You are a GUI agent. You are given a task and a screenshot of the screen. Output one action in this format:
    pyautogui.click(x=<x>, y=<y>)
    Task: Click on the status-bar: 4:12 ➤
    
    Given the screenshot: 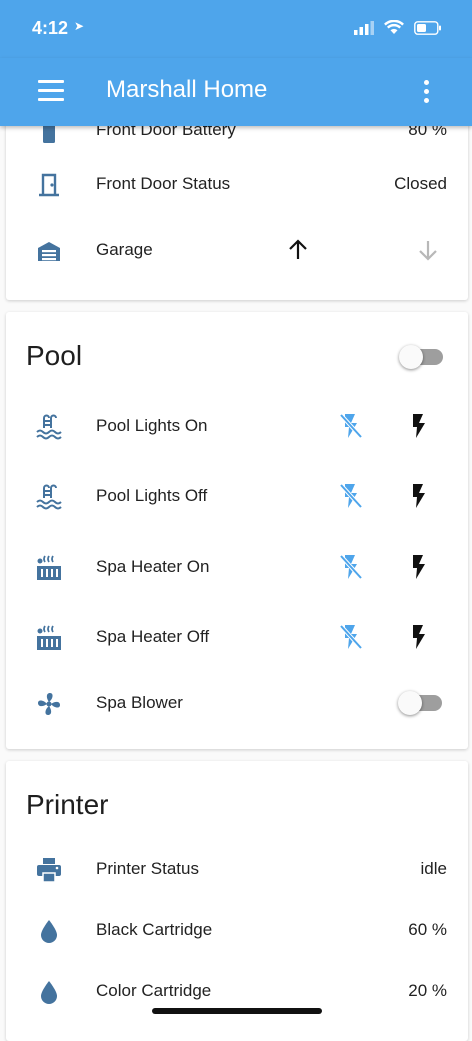 What is the action you would take?
    pyautogui.click(x=236, y=29)
    